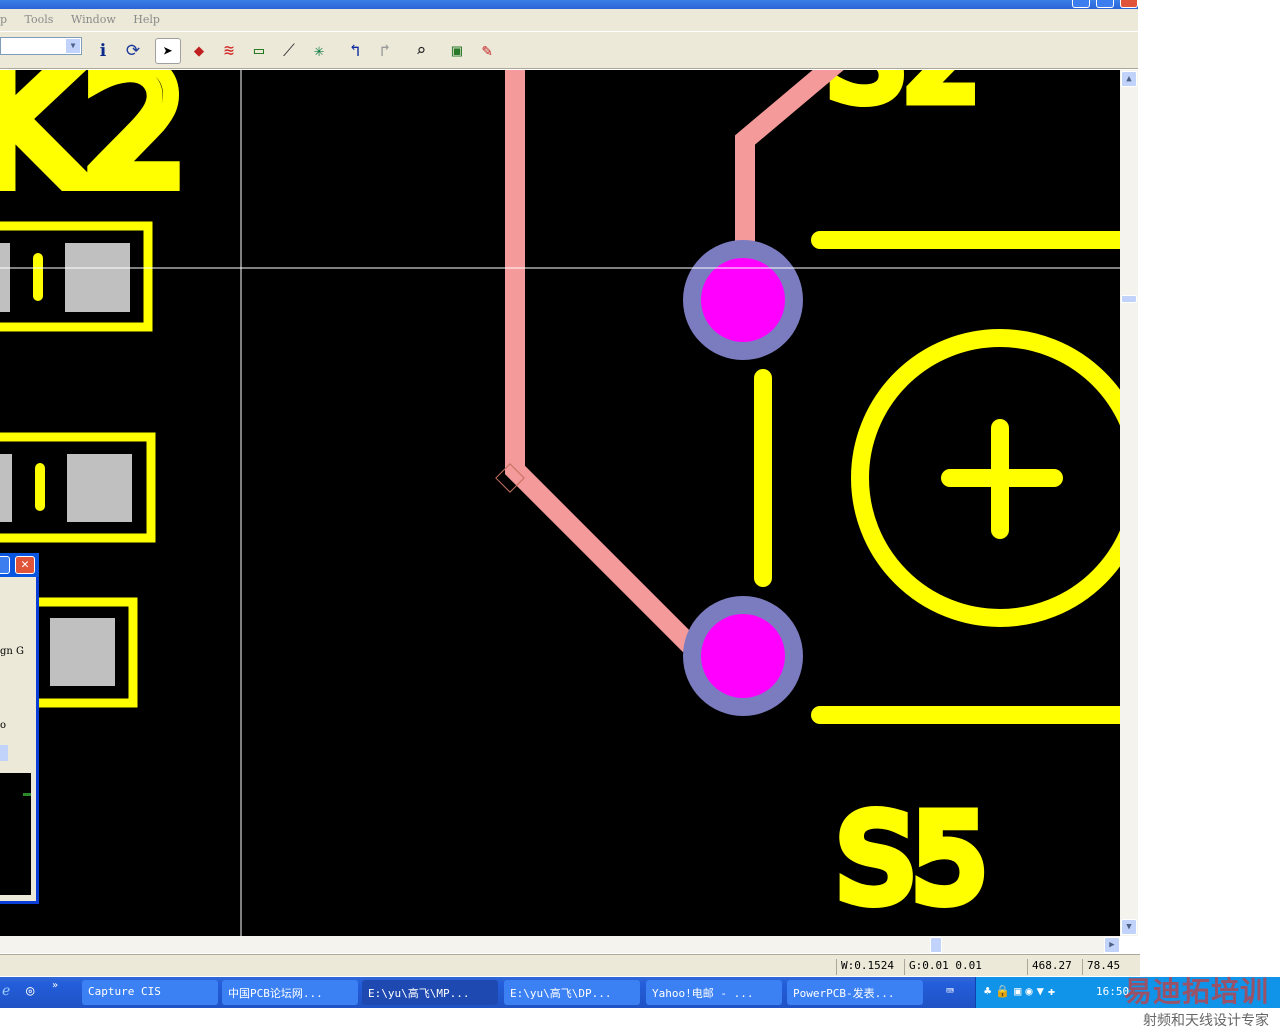 The width and height of the screenshot is (1280, 1030). I want to click on watermark-title: 易迪拓培训, so click(1197, 991).